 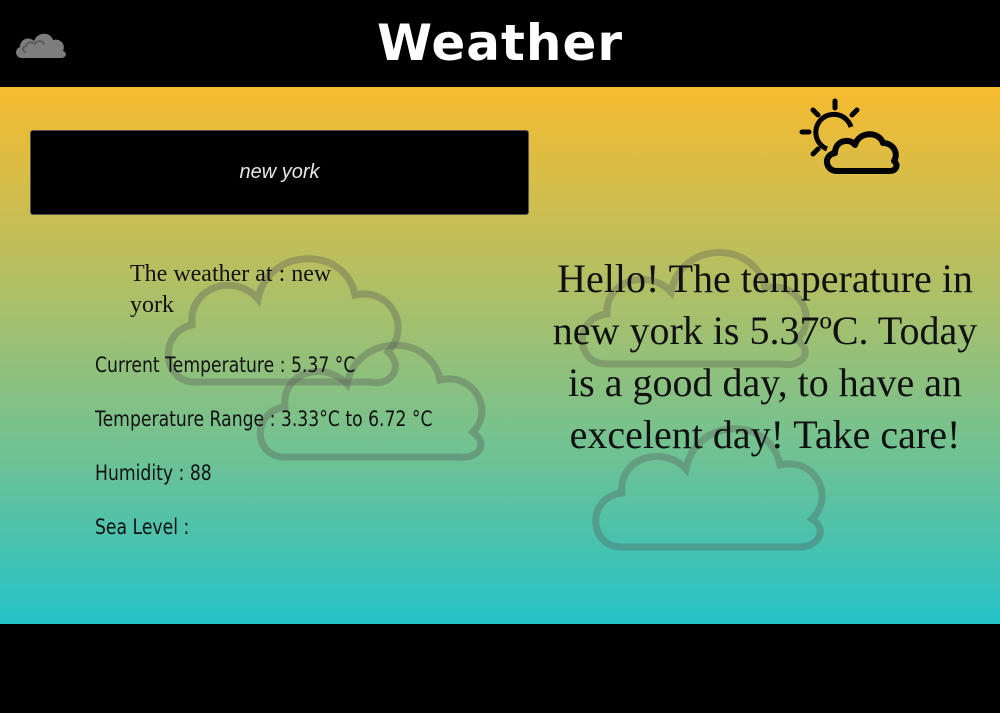 I want to click on app-title: Weather, so click(x=500, y=43).